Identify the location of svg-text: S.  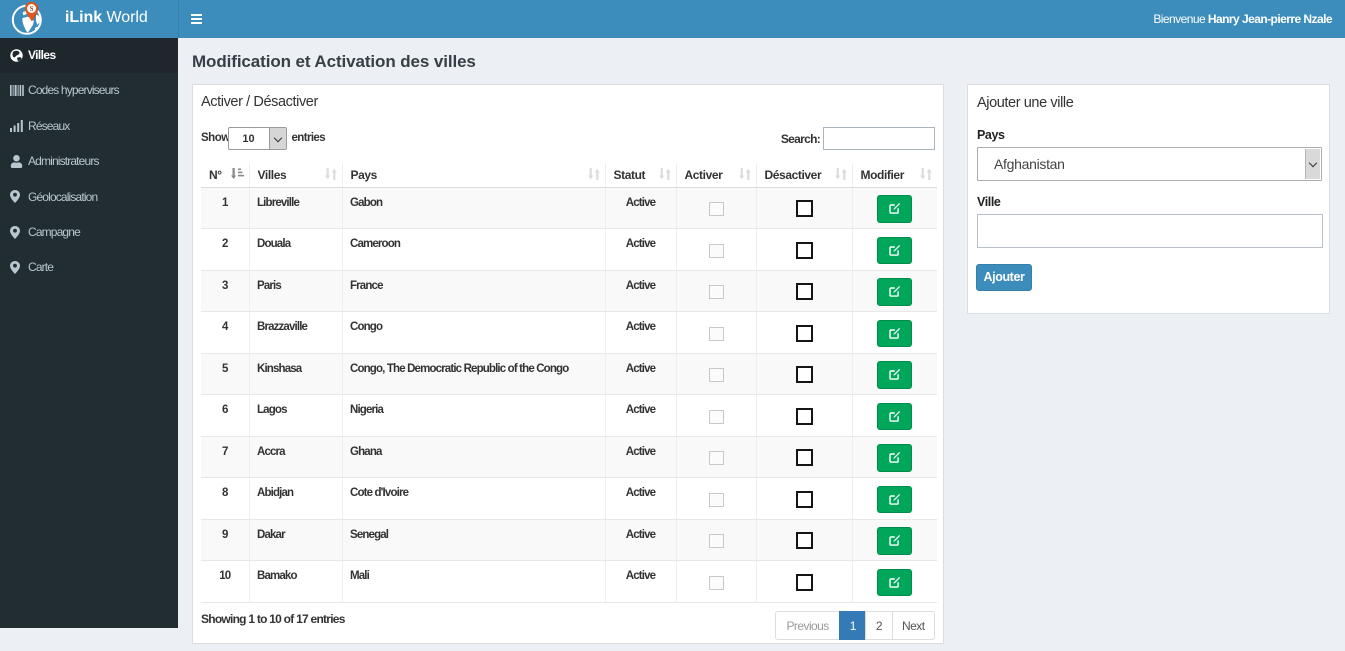
(32, 9).